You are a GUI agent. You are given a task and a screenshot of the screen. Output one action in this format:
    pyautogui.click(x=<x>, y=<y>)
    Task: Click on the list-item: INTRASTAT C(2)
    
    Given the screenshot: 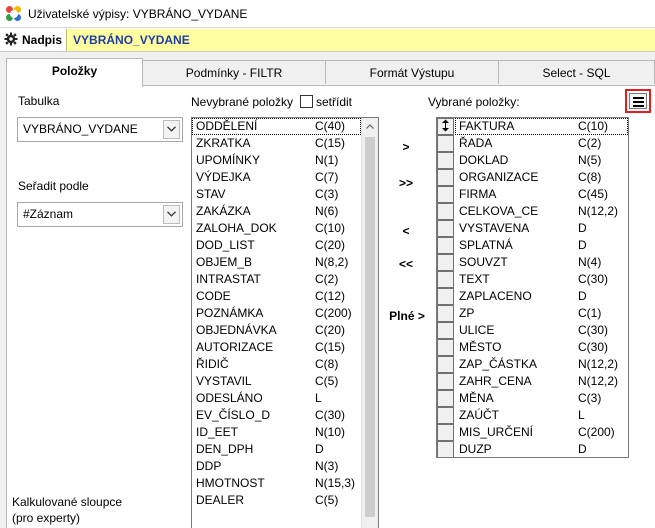 What is the action you would take?
    pyautogui.click(x=276, y=279)
    